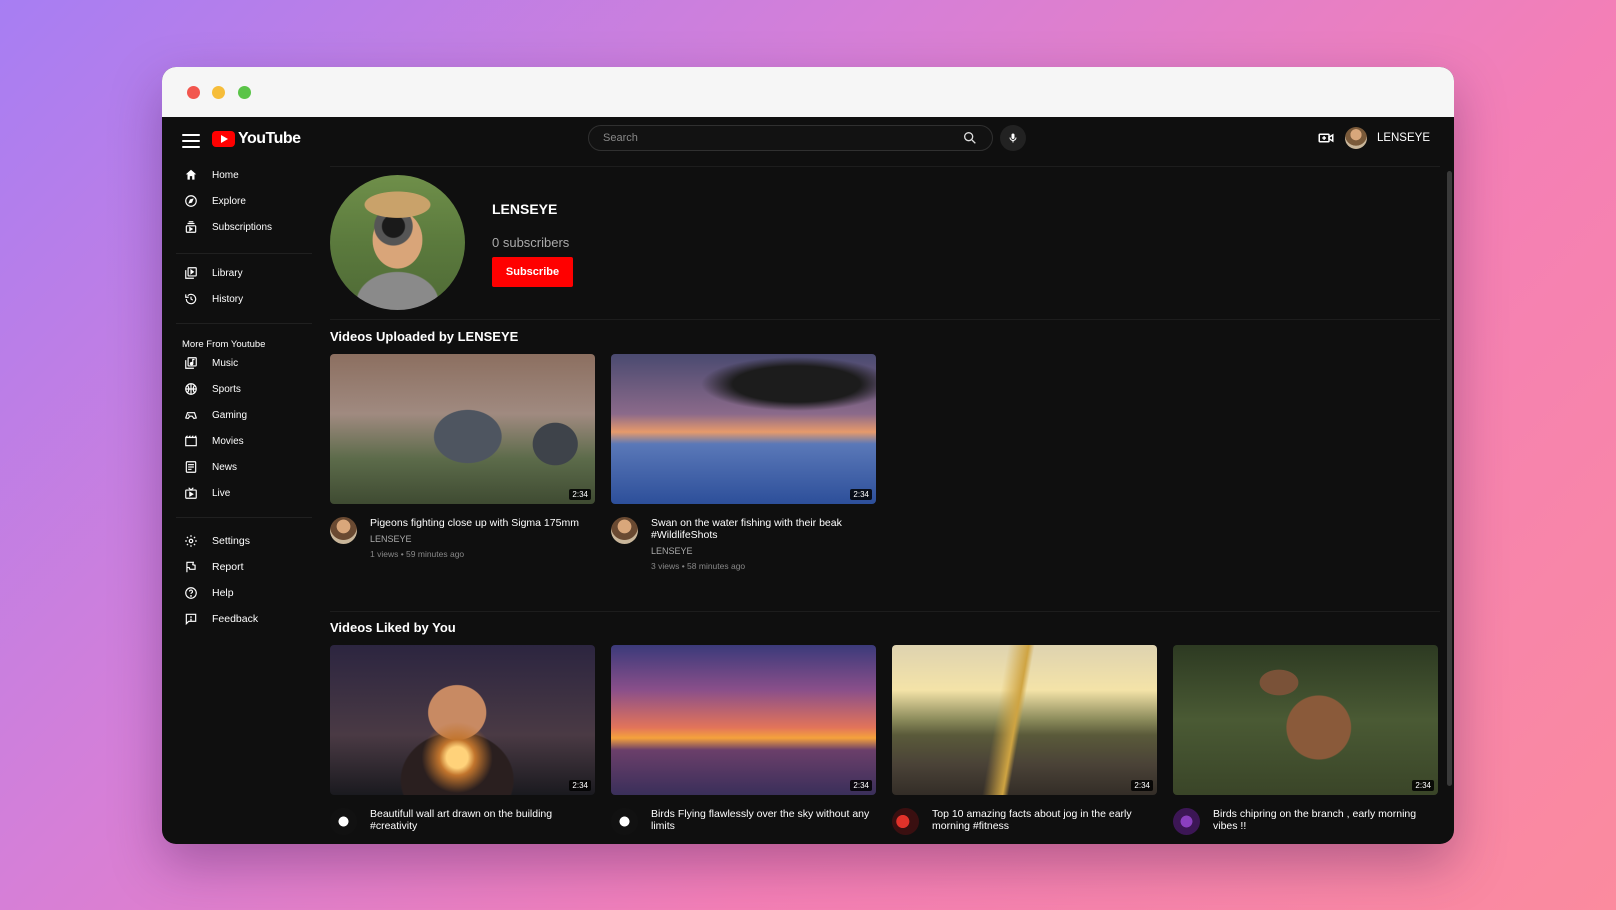 This screenshot has width=1616, height=910. I want to click on search-icon, so click(970, 138).